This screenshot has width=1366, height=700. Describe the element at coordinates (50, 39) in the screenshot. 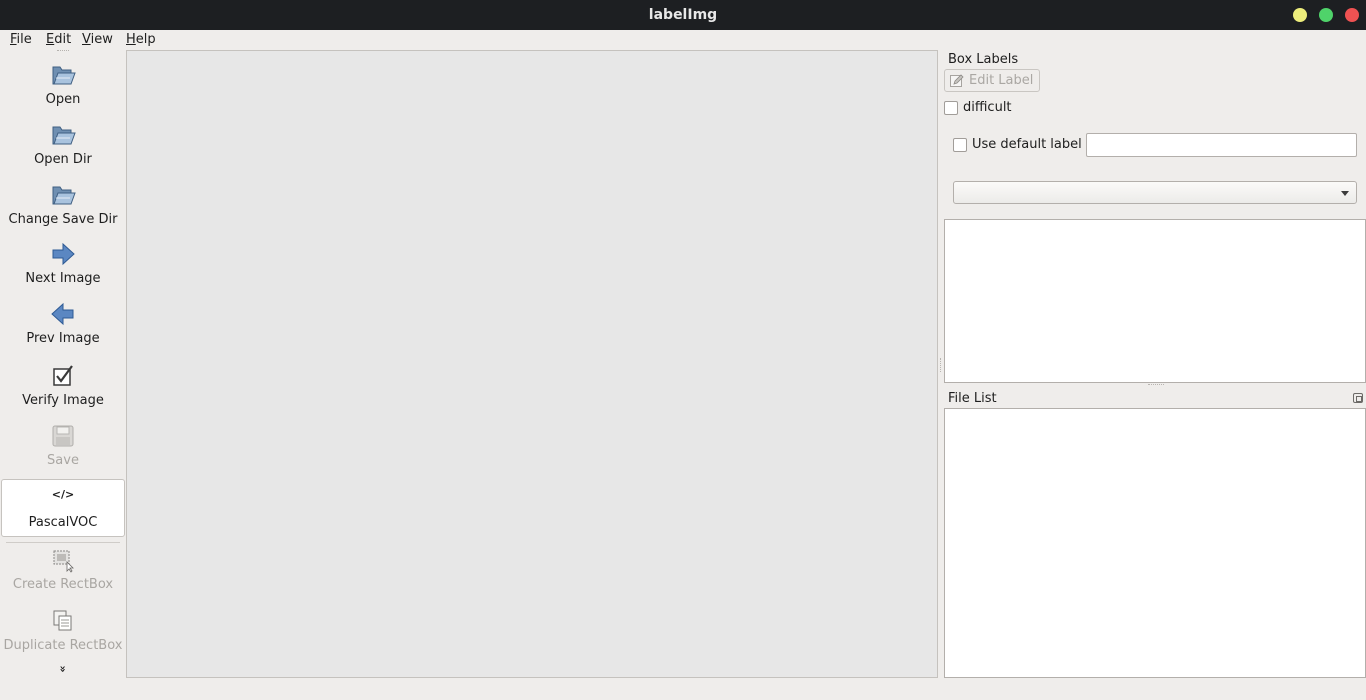

I see `menu-edit-mnemonic: E` at that location.